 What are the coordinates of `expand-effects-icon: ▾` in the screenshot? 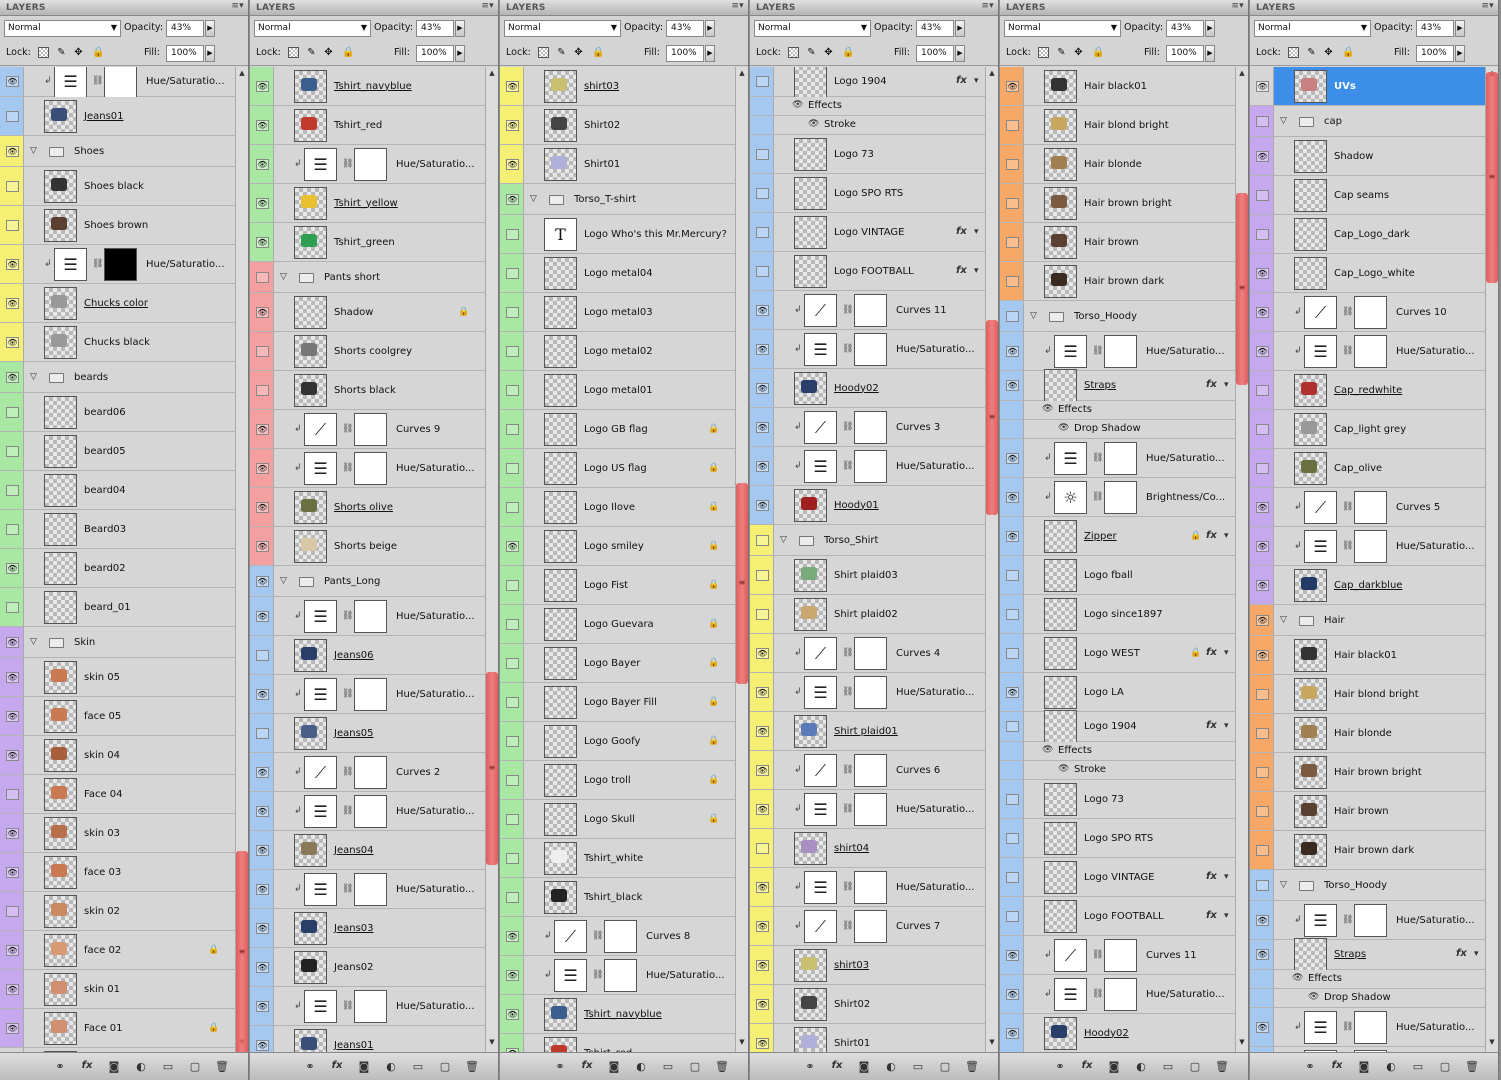 It's located at (1226, 385).